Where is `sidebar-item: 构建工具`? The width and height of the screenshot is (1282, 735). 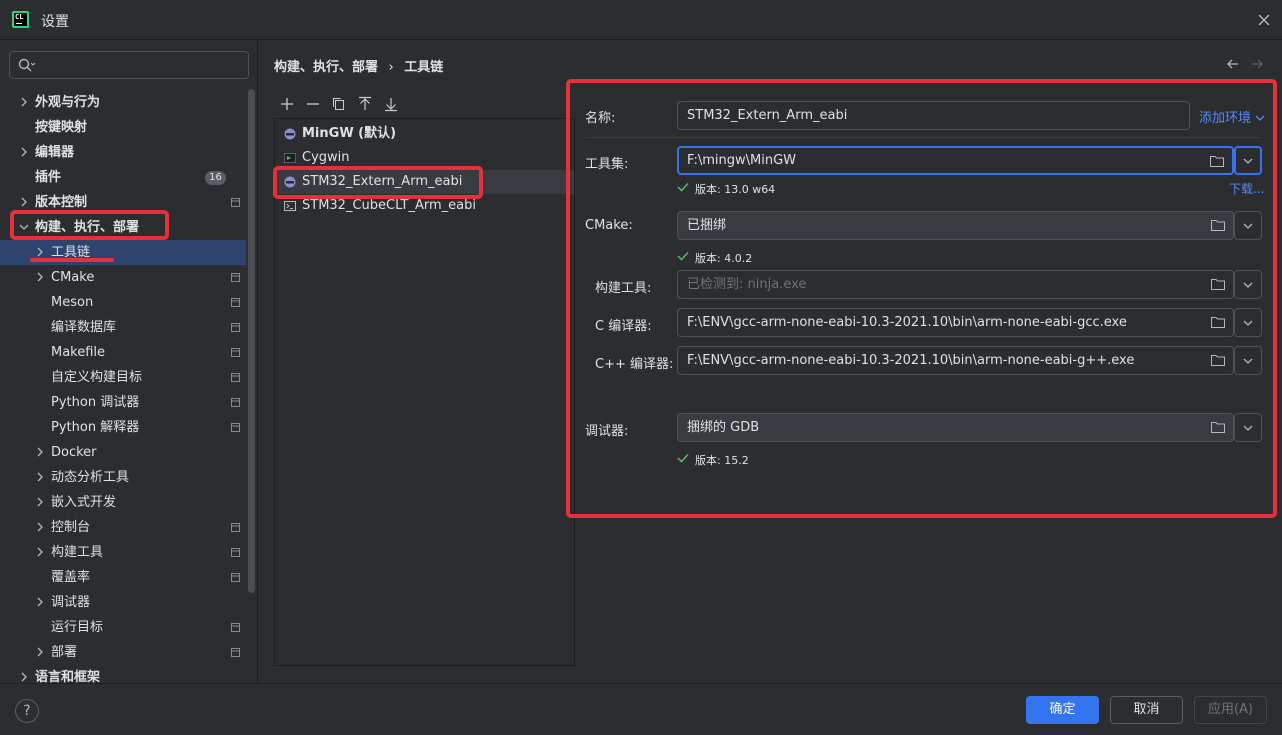
sidebar-item: 构建工具 is located at coordinates (123, 552).